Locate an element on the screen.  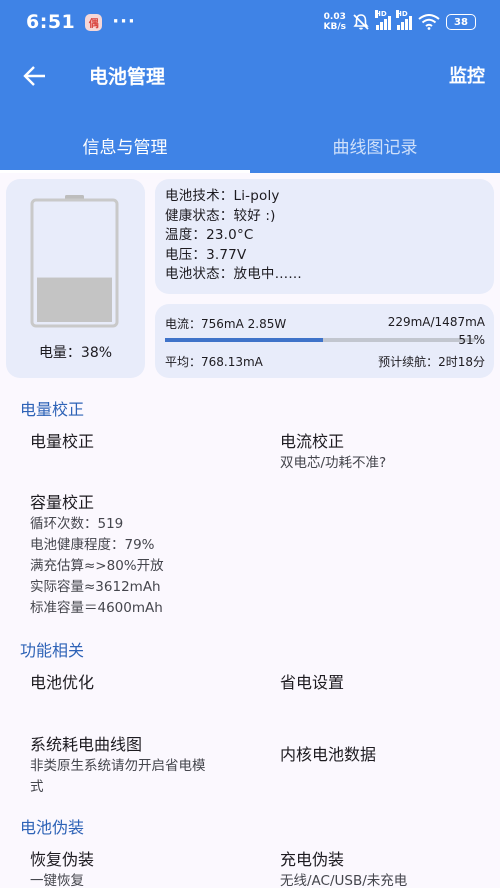
restore-disguise-title: 恢复伪装 is located at coordinates (62, 859).